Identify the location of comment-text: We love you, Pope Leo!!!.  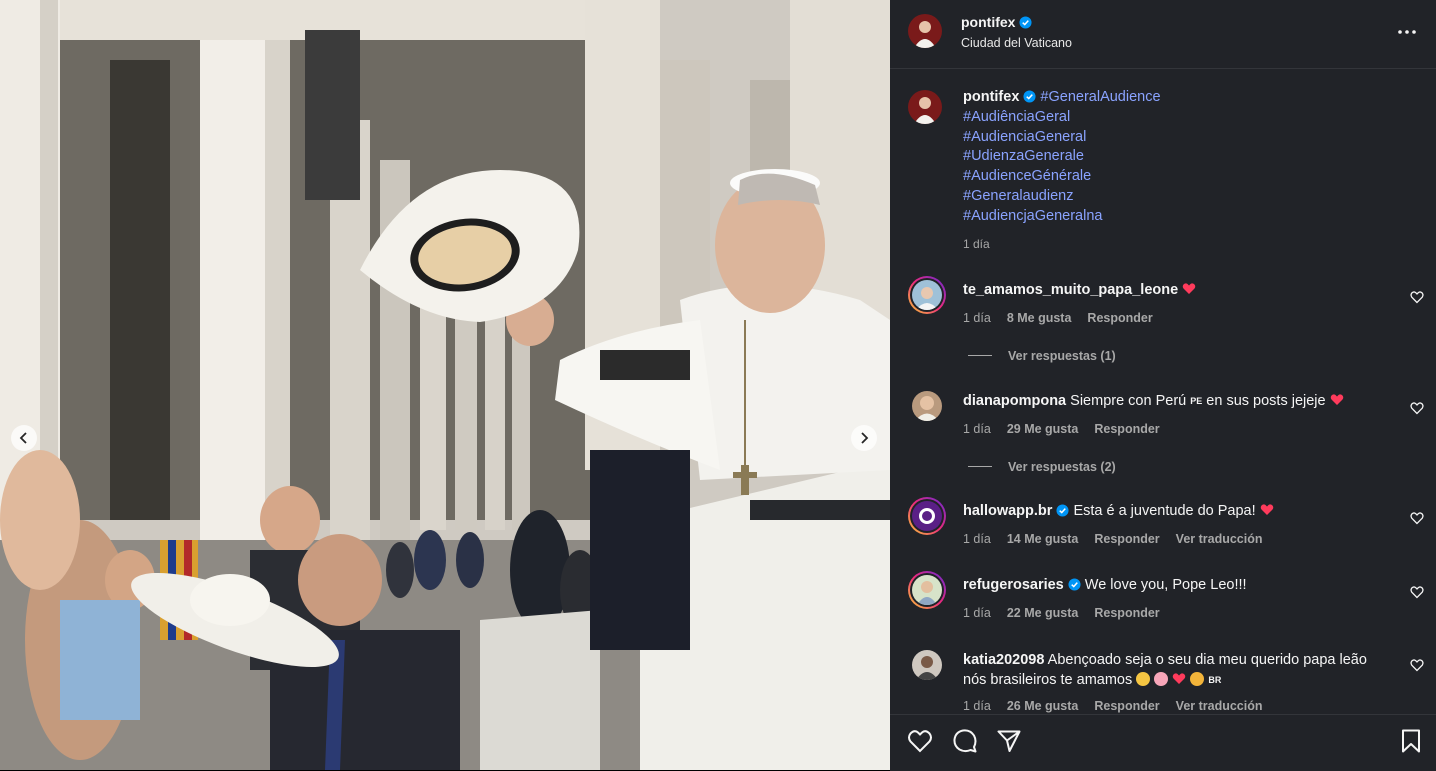
(1165, 585).